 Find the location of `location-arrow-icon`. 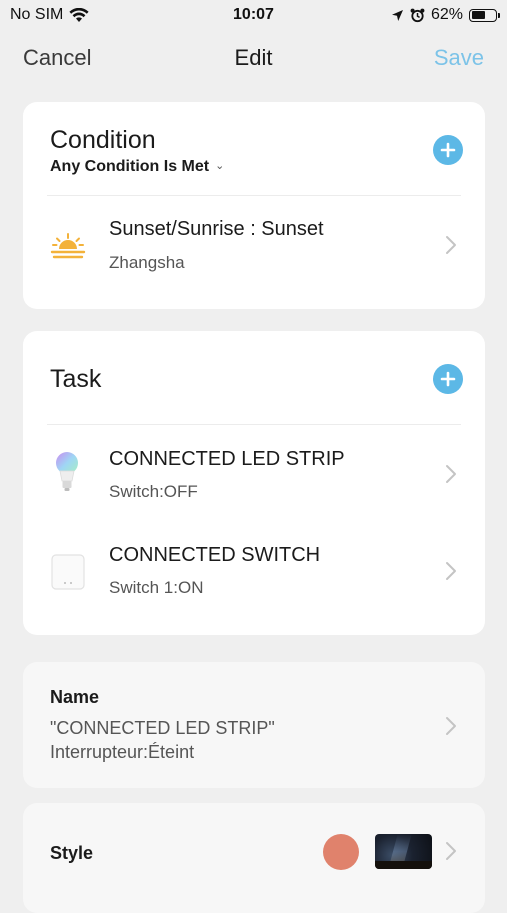

location-arrow-icon is located at coordinates (397, 15).